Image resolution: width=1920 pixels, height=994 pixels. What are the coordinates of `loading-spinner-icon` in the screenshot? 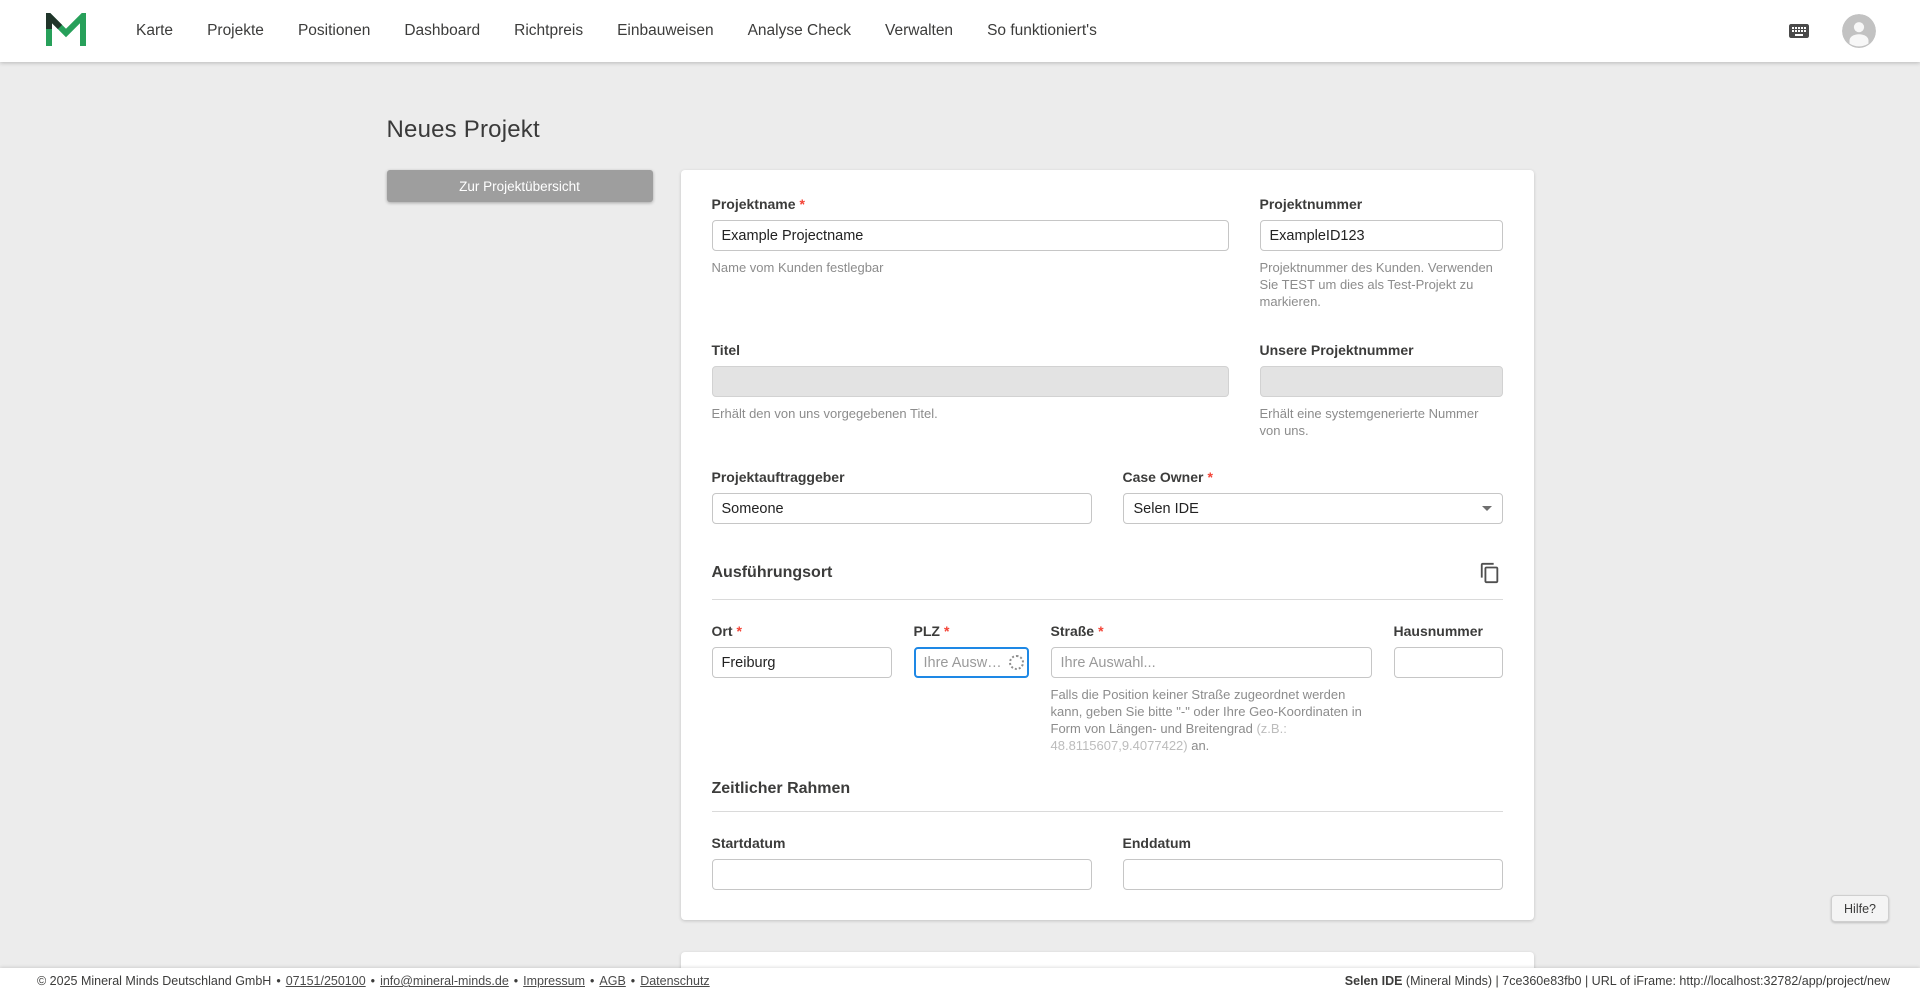 It's located at (1016, 662).